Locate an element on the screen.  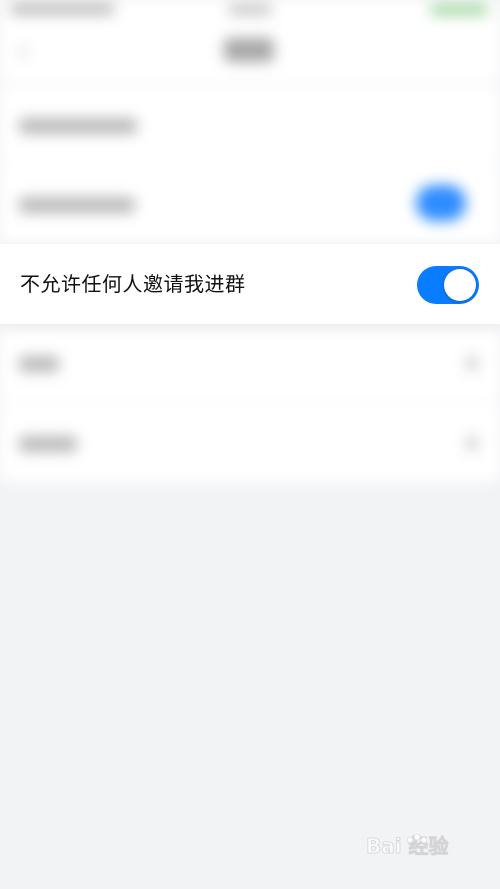
setting-row-2-toggle is located at coordinates (441, 203).